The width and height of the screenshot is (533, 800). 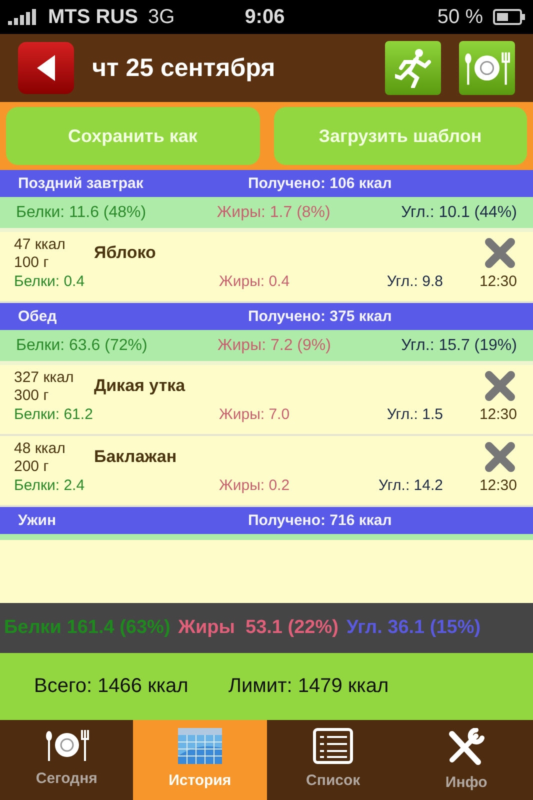 What do you see at coordinates (32, 263) in the screenshot?
I see `food-weight: 100 г` at bounding box center [32, 263].